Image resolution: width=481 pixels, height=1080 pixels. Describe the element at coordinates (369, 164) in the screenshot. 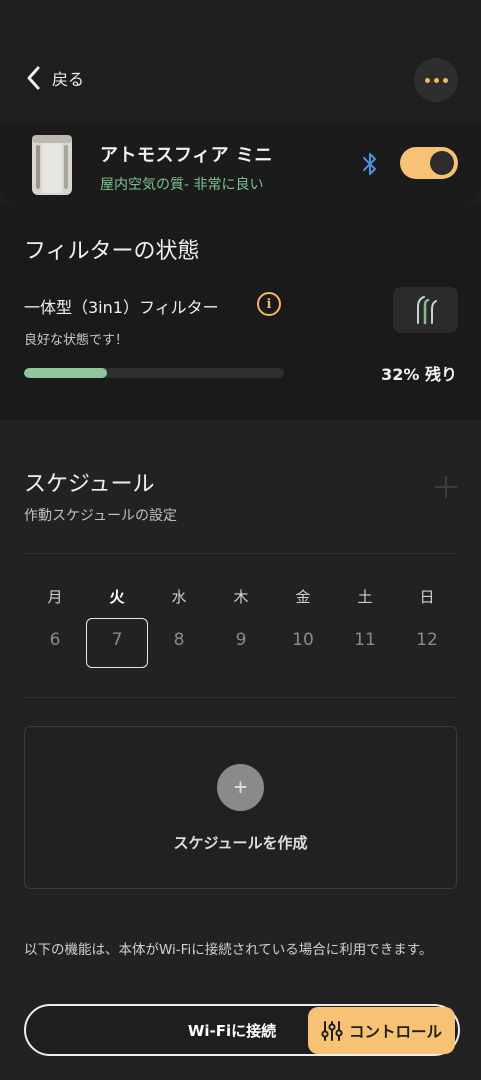

I see `bluetooth-icon` at that location.